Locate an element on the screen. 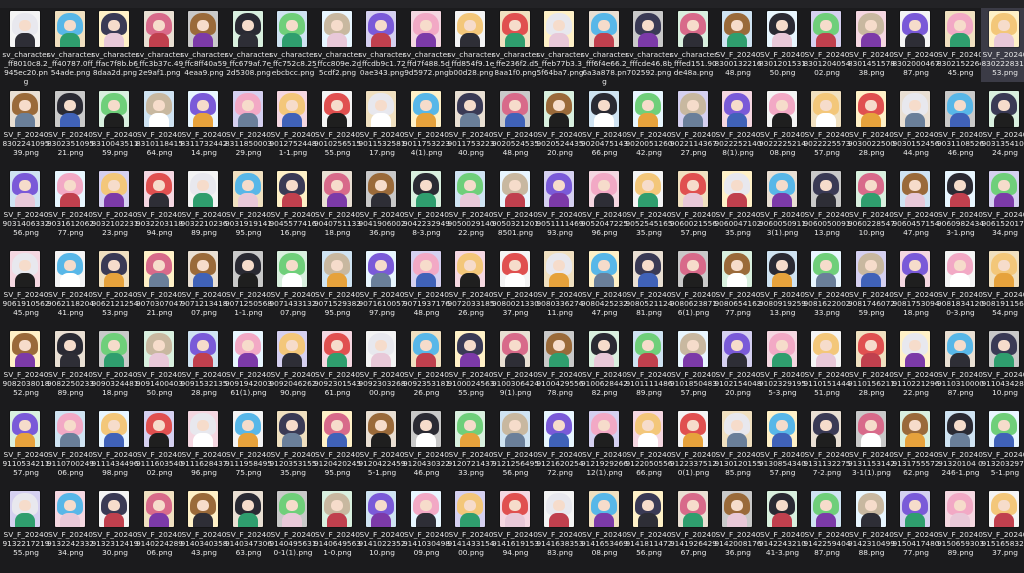 The image size is (1024, 573). file-item: SV_F_20240907121341807.png is located at coordinates (204, 285).